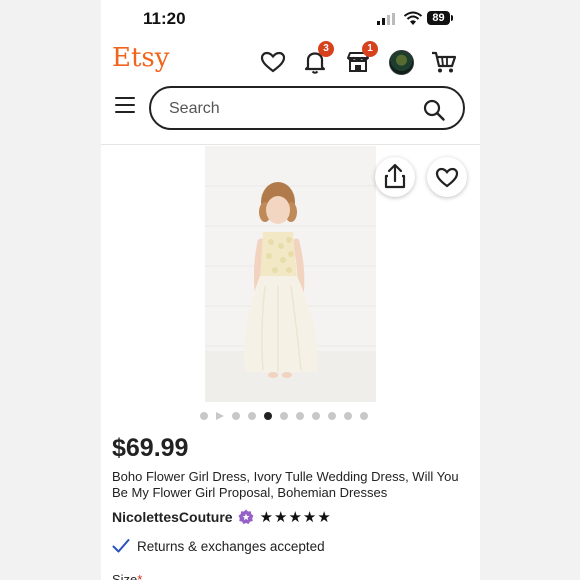 The image size is (580, 580). I want to click on gallery-pagination, so click(284, 416).